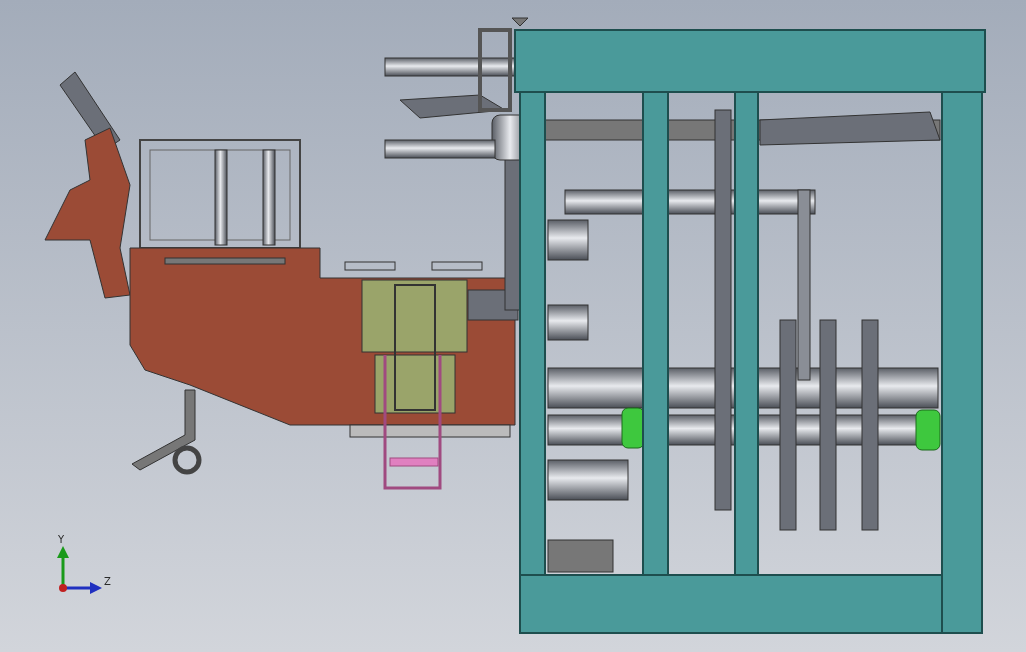 The image size is (1026, 652). What do you see at coordinates (520, 22) in the screenshot?
I see `knob-icon` at bounding box center [520, 22].